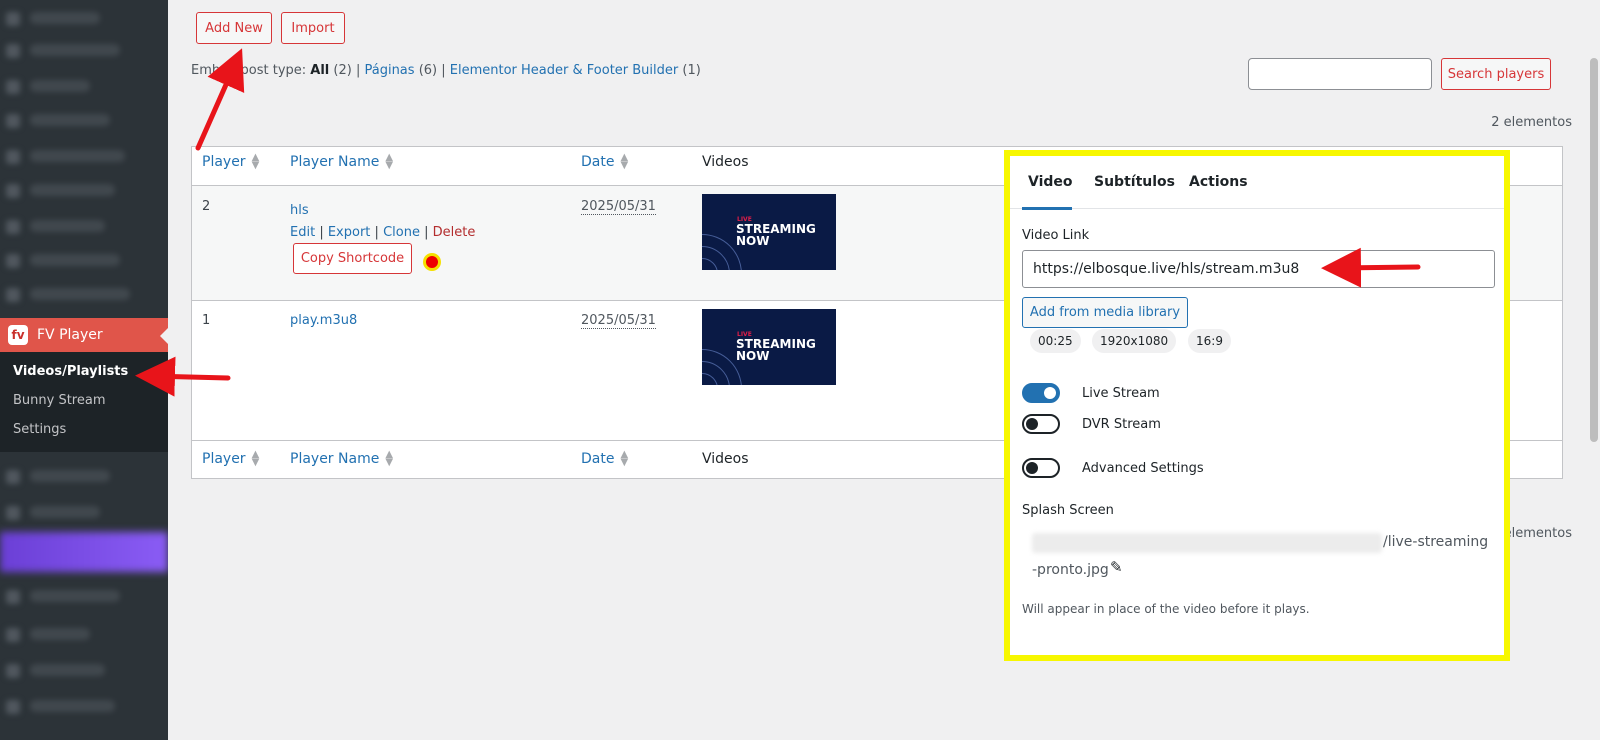  I want to click on clone-link: Clone, so click(401, 232).